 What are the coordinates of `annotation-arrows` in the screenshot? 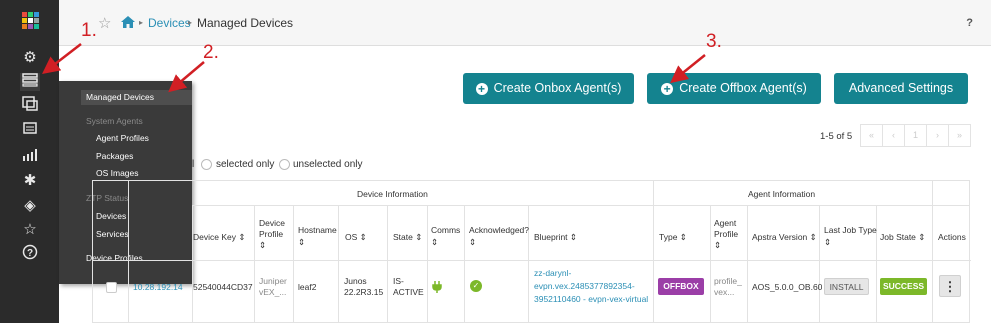 It's located at (374, 68).